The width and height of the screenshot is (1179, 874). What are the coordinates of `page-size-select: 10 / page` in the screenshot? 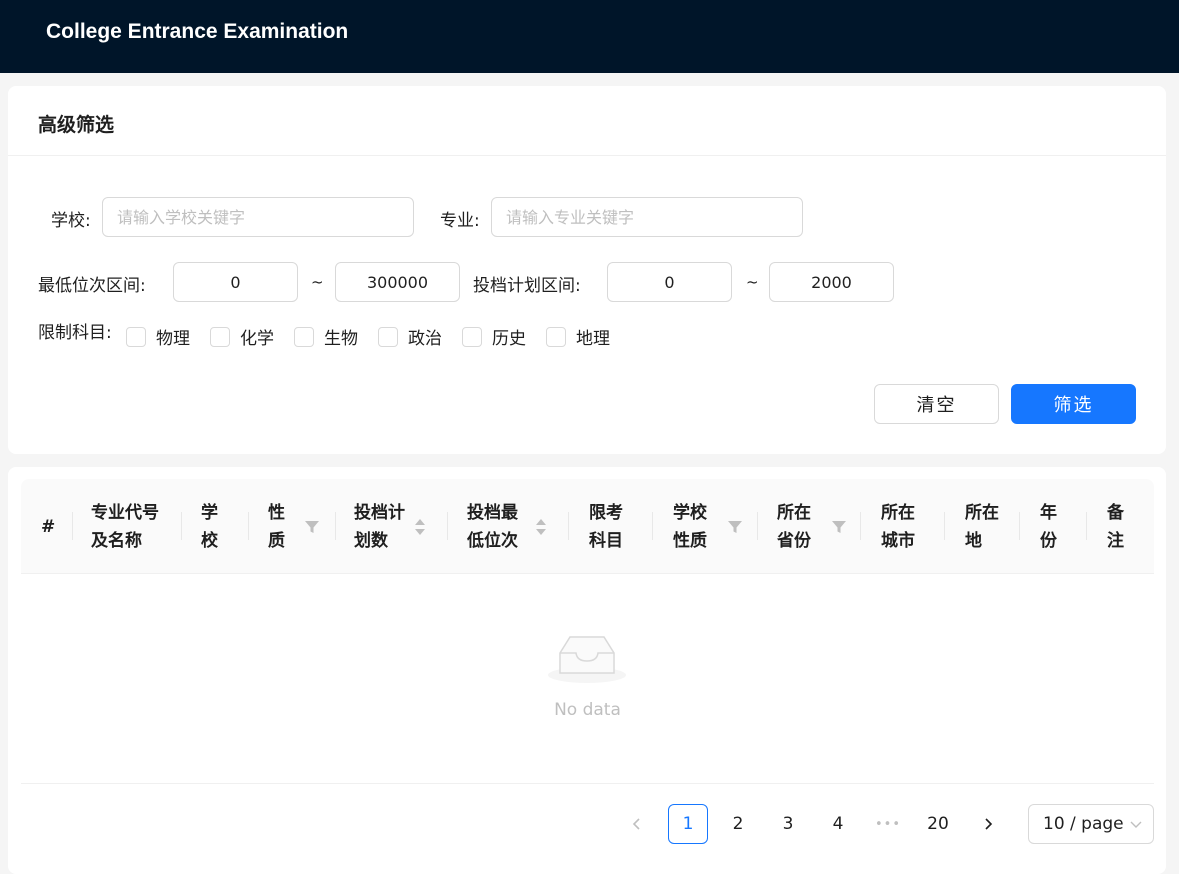 It's located at (1091, 824).